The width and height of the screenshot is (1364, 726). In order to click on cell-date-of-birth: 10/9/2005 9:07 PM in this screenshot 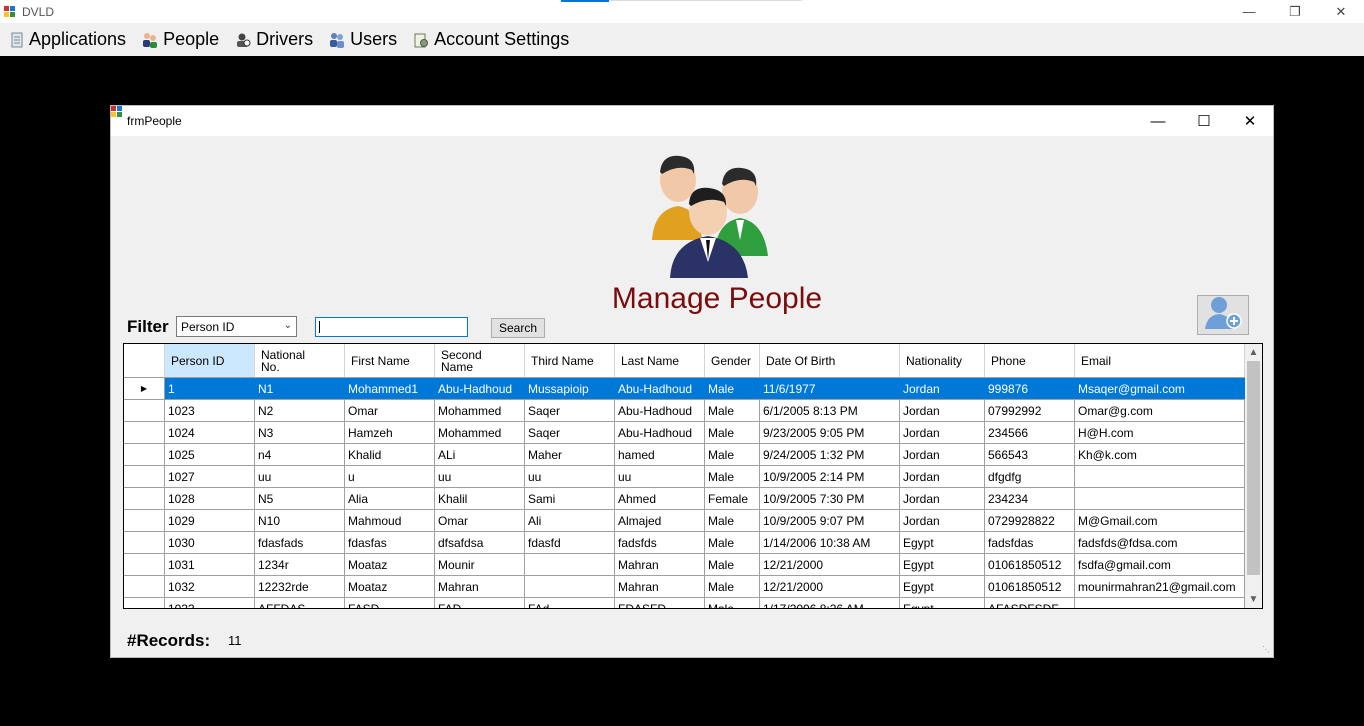, I will do `click(830, 520)`.